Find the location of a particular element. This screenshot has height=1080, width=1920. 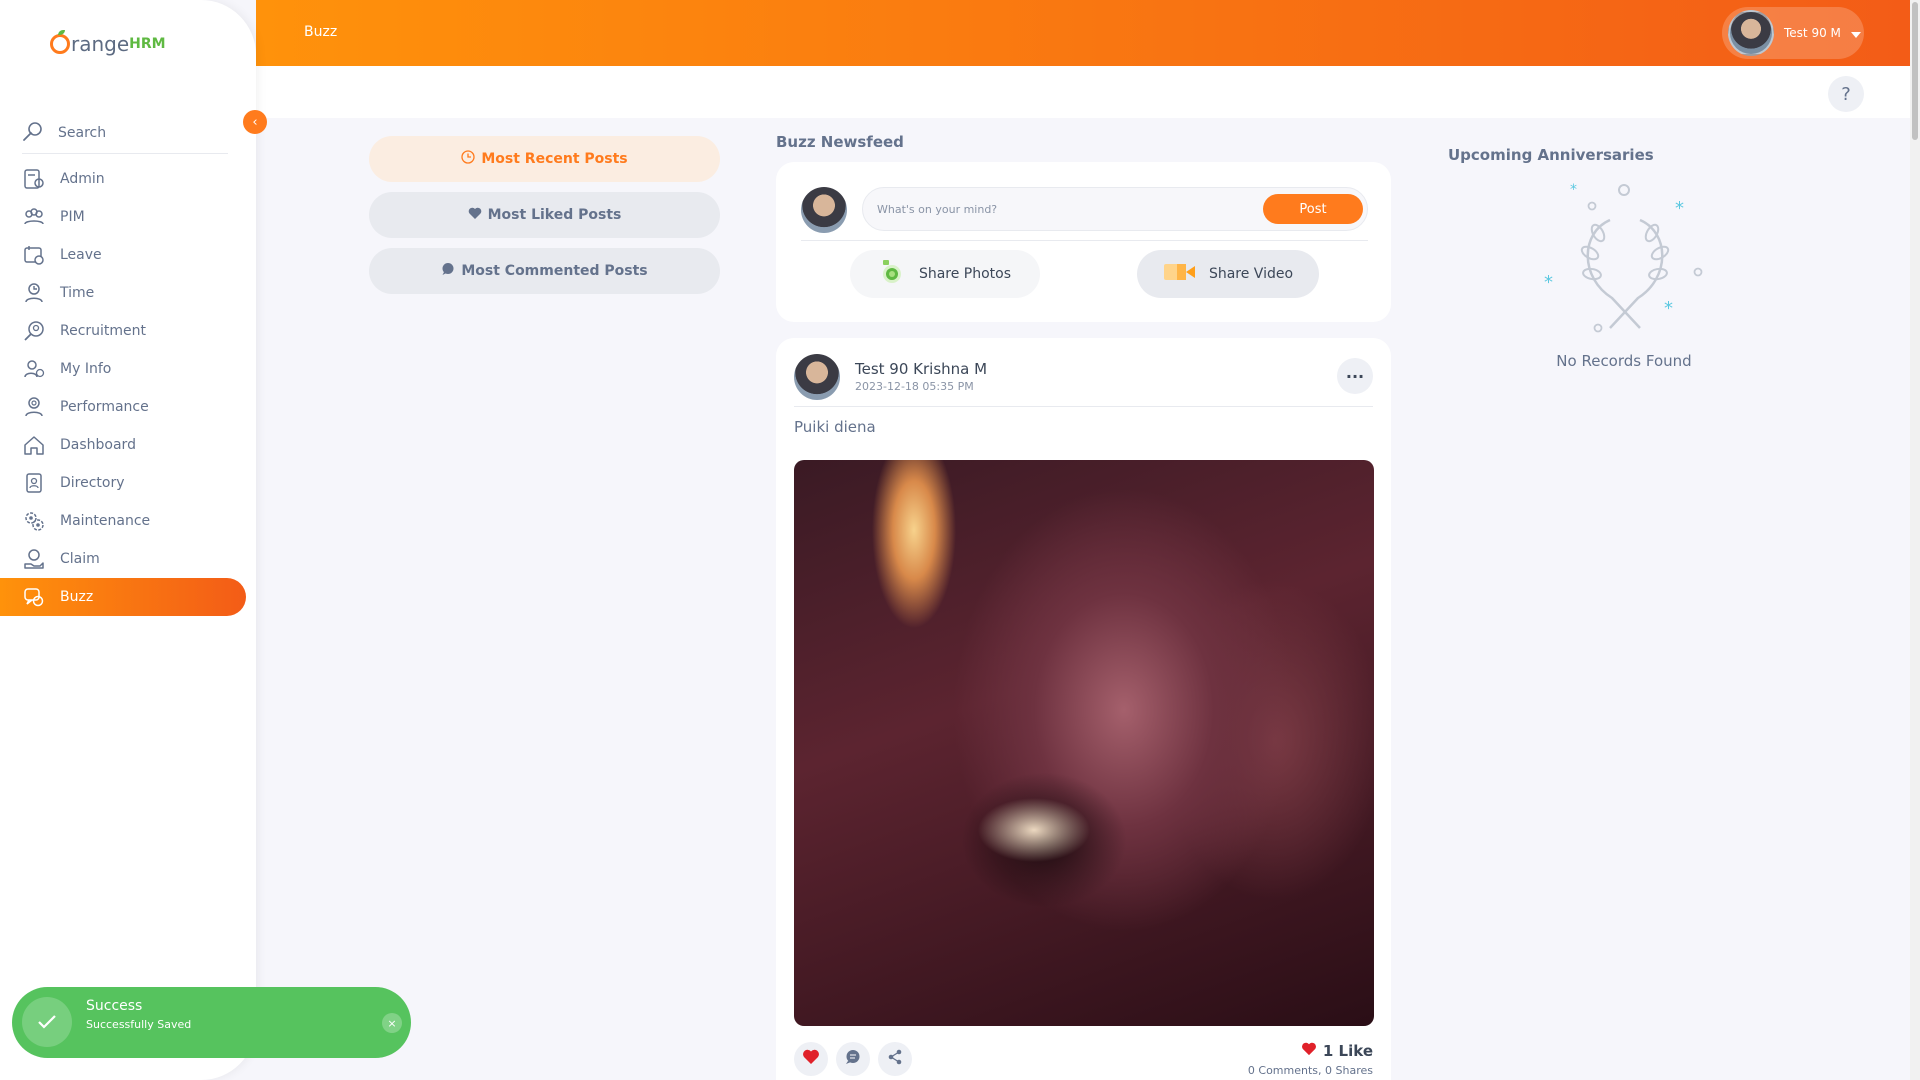

toast-message: Successfully Saved is located at coordinates (139, 1024).